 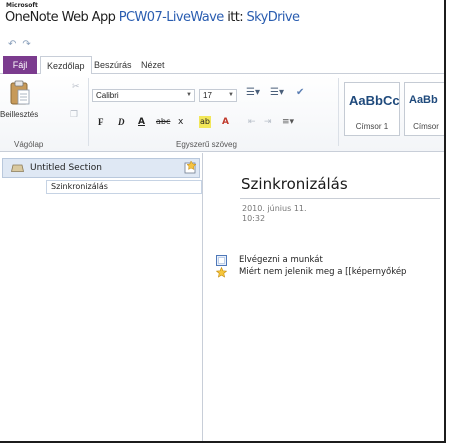 I want to click on font-size-select: 17 ▼, so click(x=218, y=95).